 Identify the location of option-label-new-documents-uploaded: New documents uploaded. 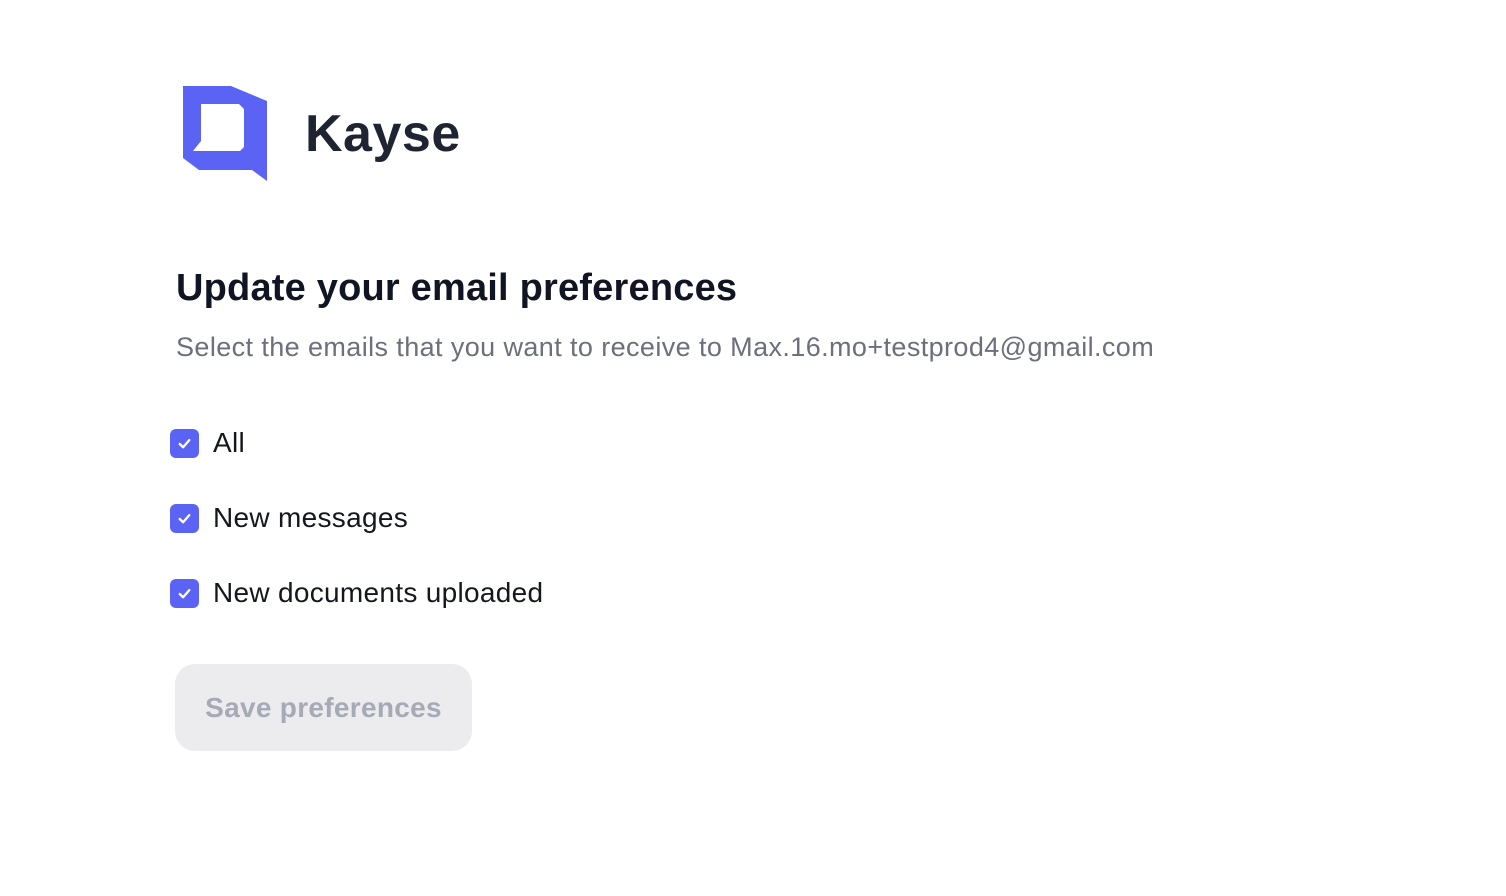
(378, 592).